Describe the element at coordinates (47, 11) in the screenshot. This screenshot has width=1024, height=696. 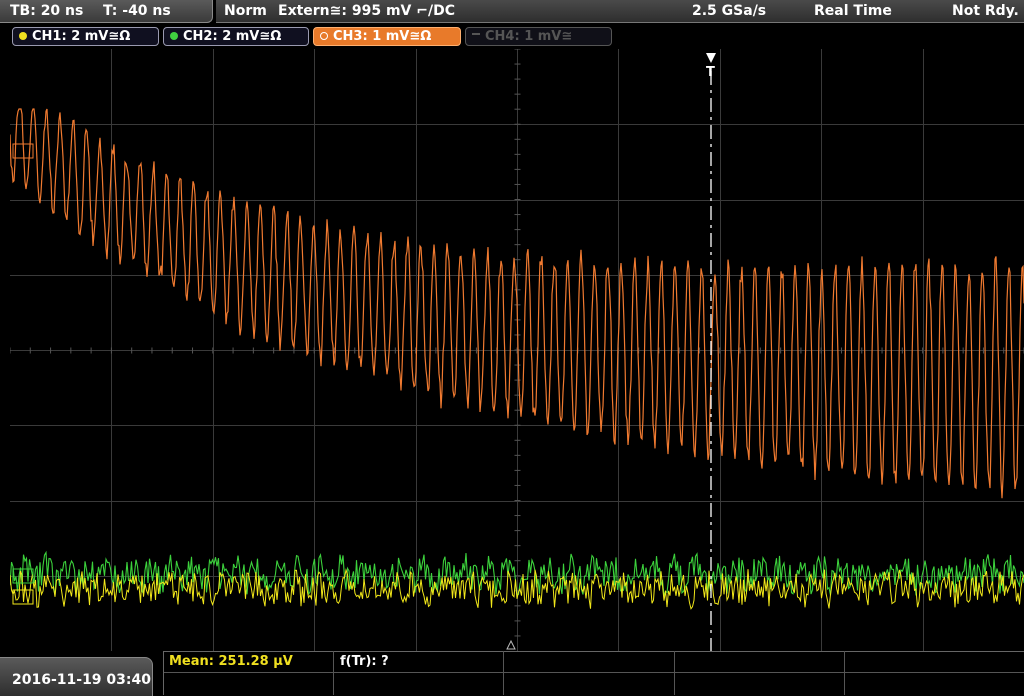
I see `timebase-label: TB: 20 ns` at that location.